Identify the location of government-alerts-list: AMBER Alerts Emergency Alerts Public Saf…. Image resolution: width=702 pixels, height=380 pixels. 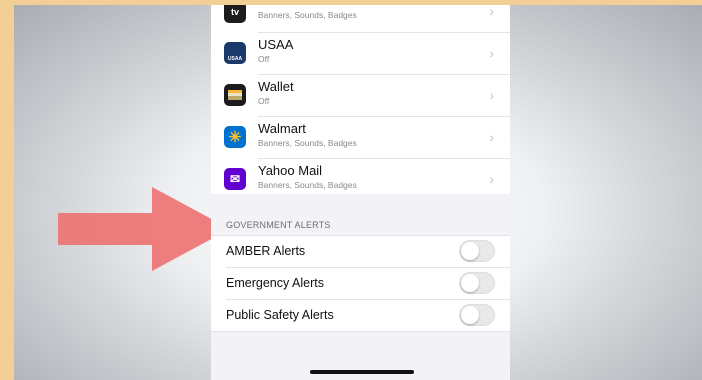
(360, 283).